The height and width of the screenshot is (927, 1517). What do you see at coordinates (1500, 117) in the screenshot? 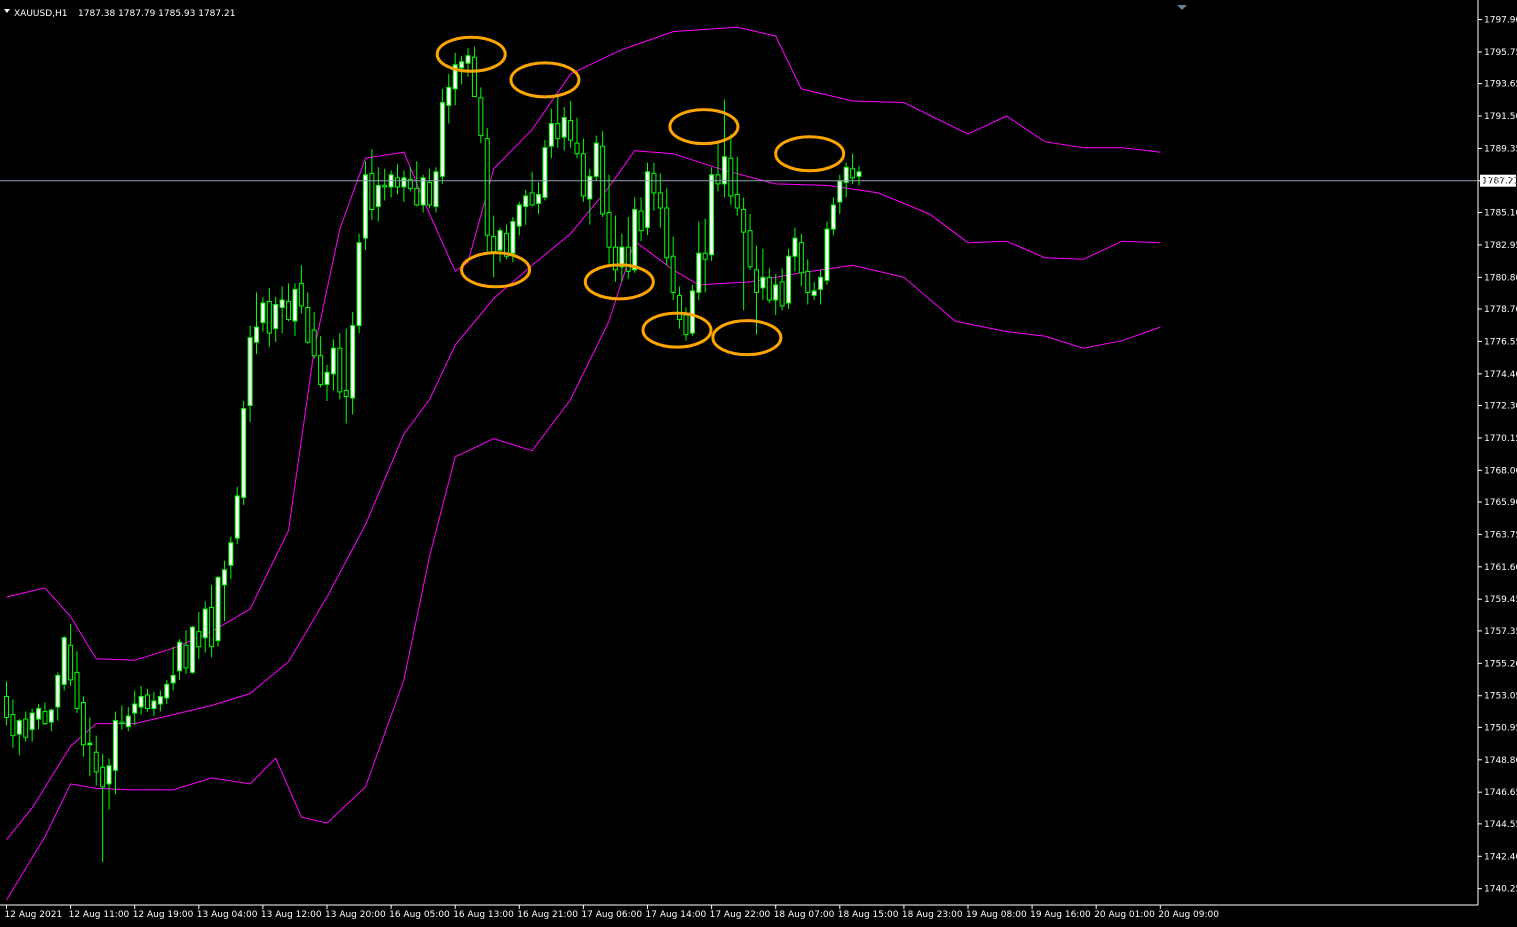
I see `price-tick-label: 1791.50` at bounding box center [1500, 117].